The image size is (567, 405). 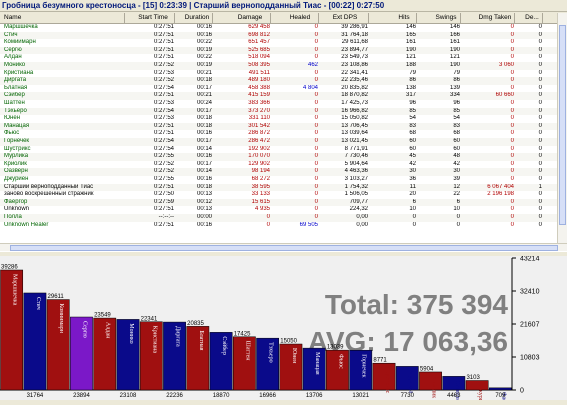 I want to click on y-tick-label: 43214, so click(x=530, y=259).